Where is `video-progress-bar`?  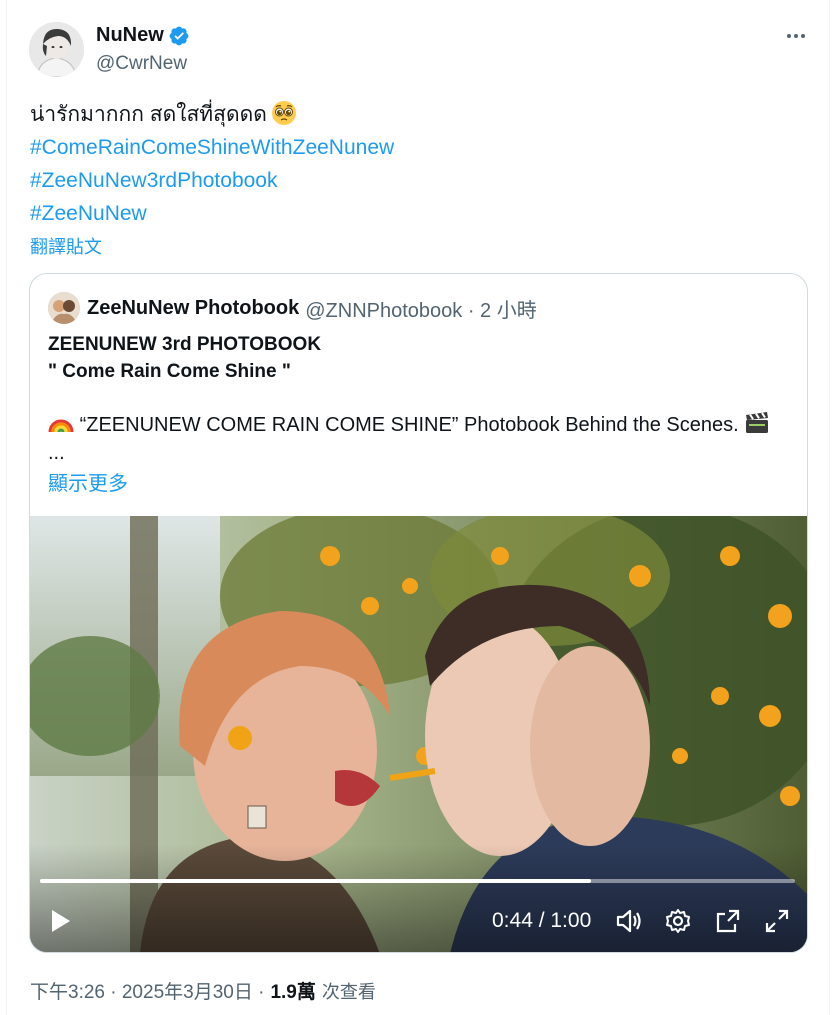 video-progress-bar is located at coordinates (417, 881).